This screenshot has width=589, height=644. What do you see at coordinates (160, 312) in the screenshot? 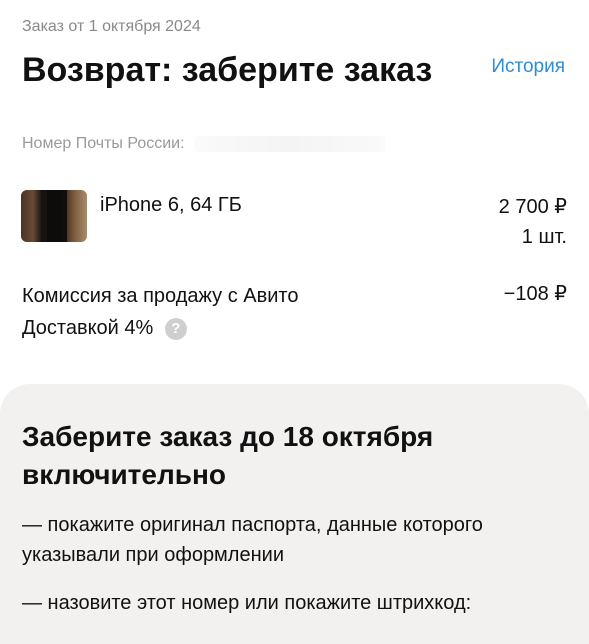
I see `commission-label: Комиссия за продажу с Авито Доставкой 4%` at bounding box center [160, 312].